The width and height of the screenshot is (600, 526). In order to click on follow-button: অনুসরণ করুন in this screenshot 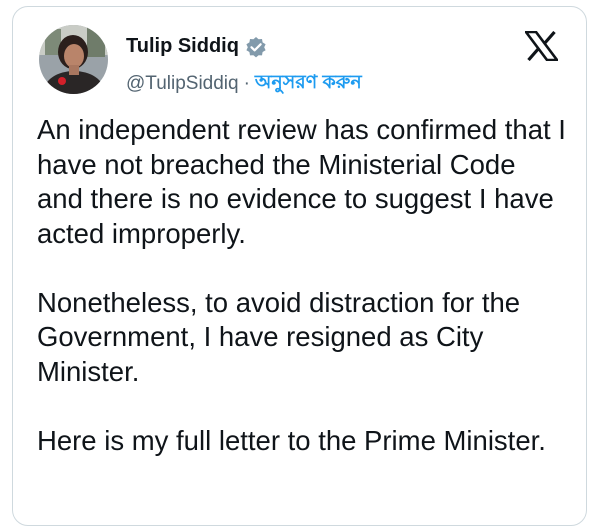, I will do `click(308, 84)`.